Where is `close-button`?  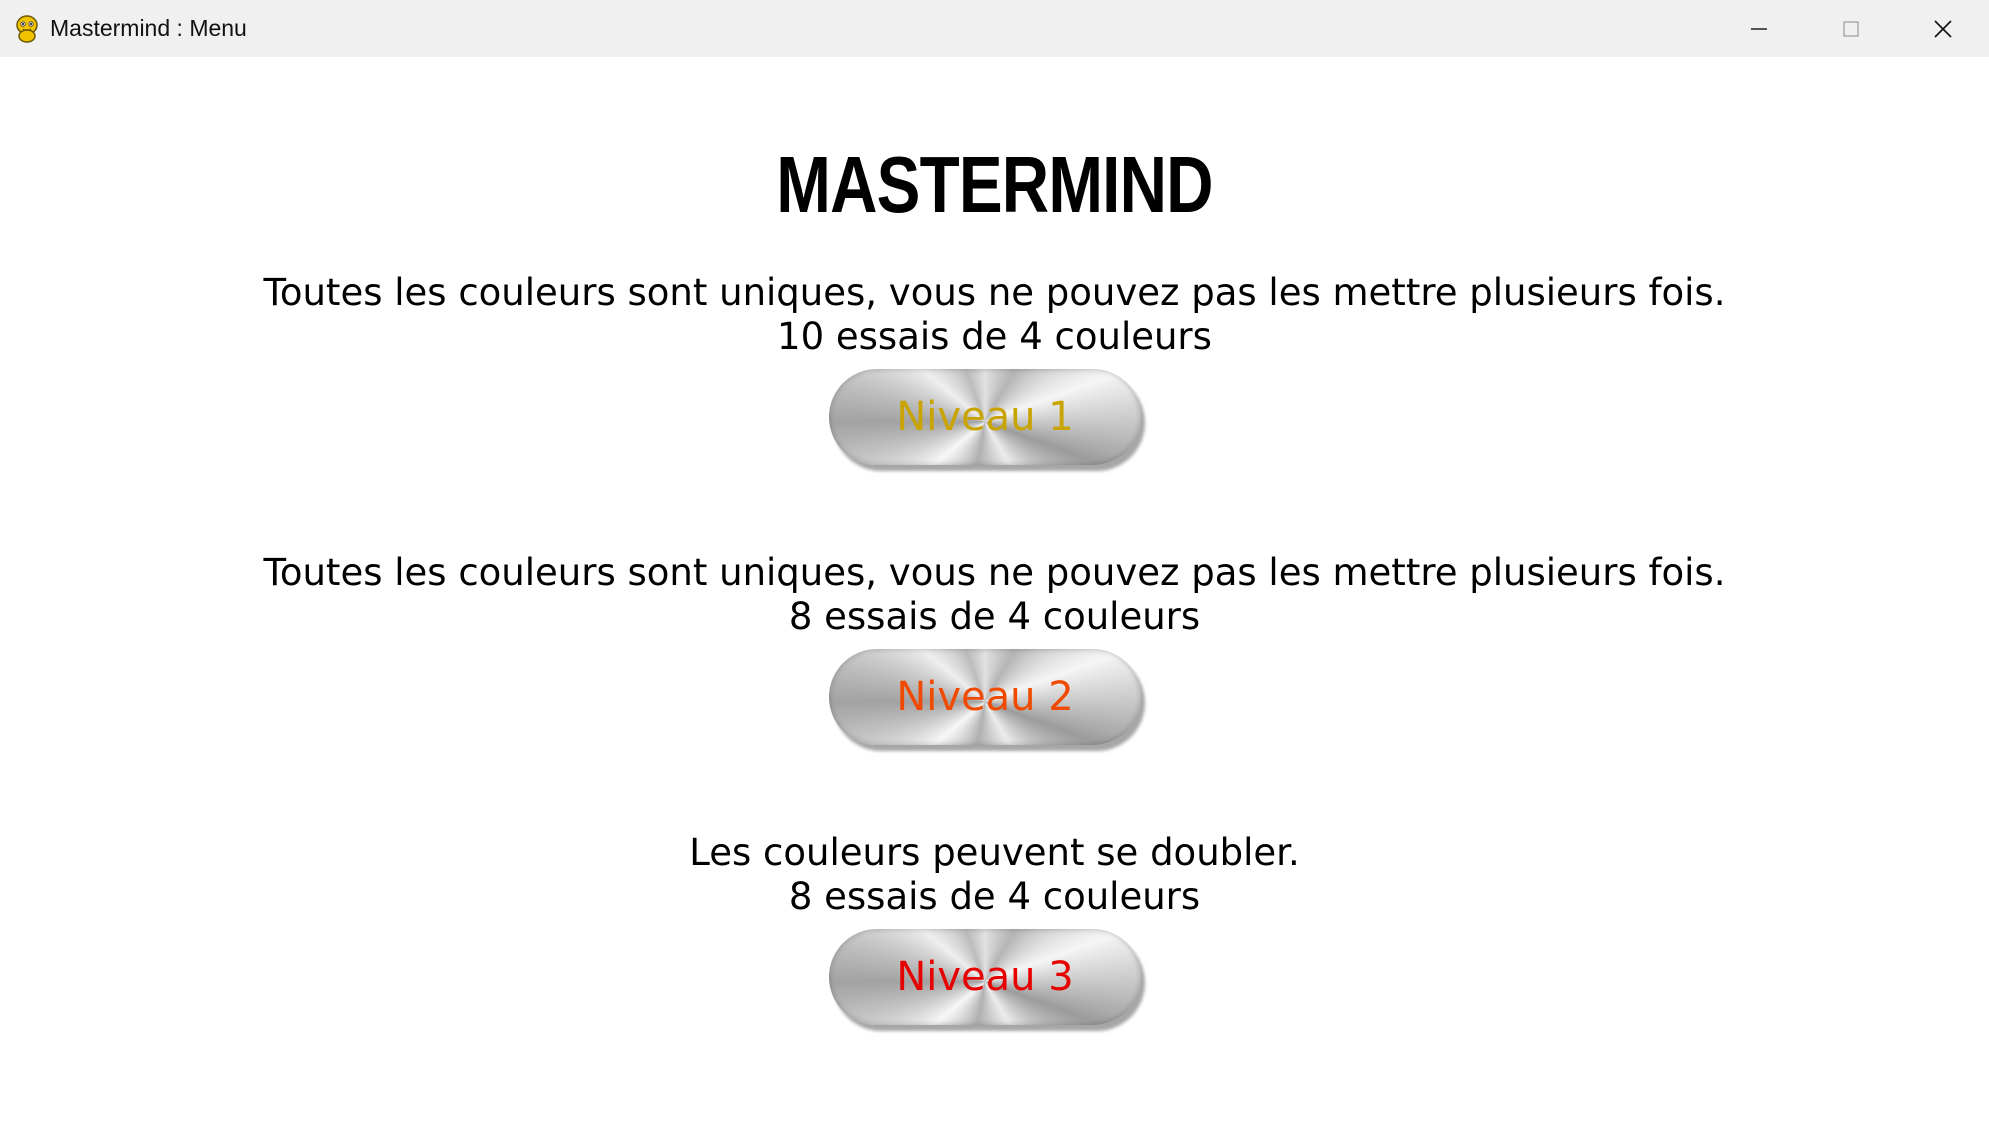 close-button is located at coordinates (1943, 28).